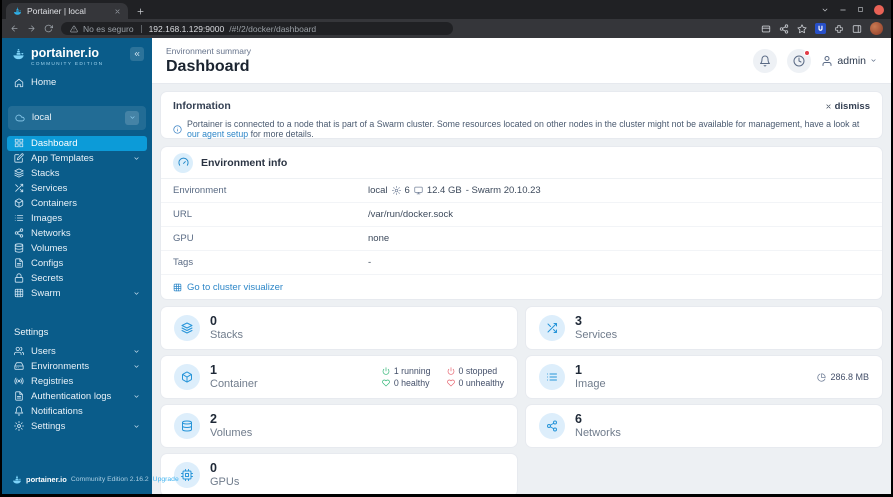 The image size is (893, 497). I want to click on agent-setup-link: our agent setup, so click(217, 134).